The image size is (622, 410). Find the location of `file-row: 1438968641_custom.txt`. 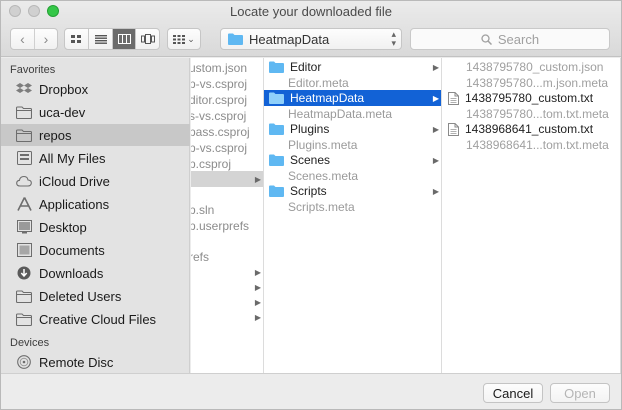

file-row: 1438968641_custom.txt is located at coordinates (531, 129).